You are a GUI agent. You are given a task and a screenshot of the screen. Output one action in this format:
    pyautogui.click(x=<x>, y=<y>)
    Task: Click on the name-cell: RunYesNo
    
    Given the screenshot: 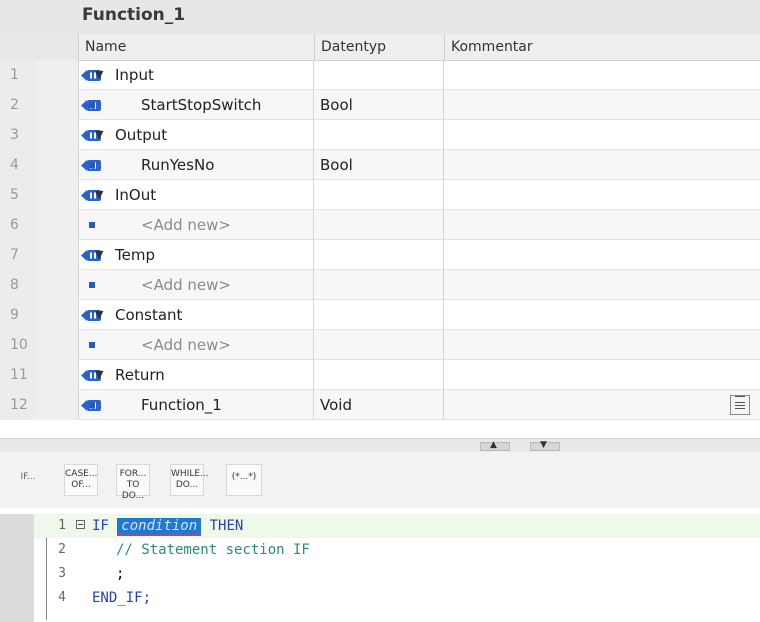 What is the action you would take?
    pyautogui.click(x=196, y=165)
    